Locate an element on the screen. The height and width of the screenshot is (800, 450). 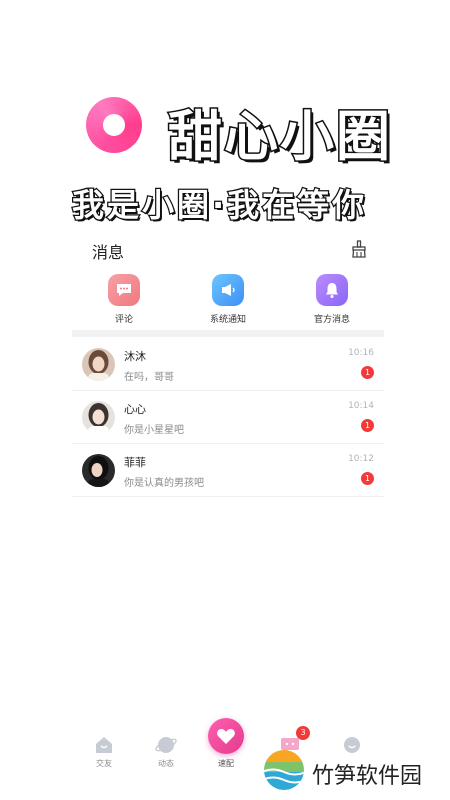
bell-icon is located at coordinates (332, 290).